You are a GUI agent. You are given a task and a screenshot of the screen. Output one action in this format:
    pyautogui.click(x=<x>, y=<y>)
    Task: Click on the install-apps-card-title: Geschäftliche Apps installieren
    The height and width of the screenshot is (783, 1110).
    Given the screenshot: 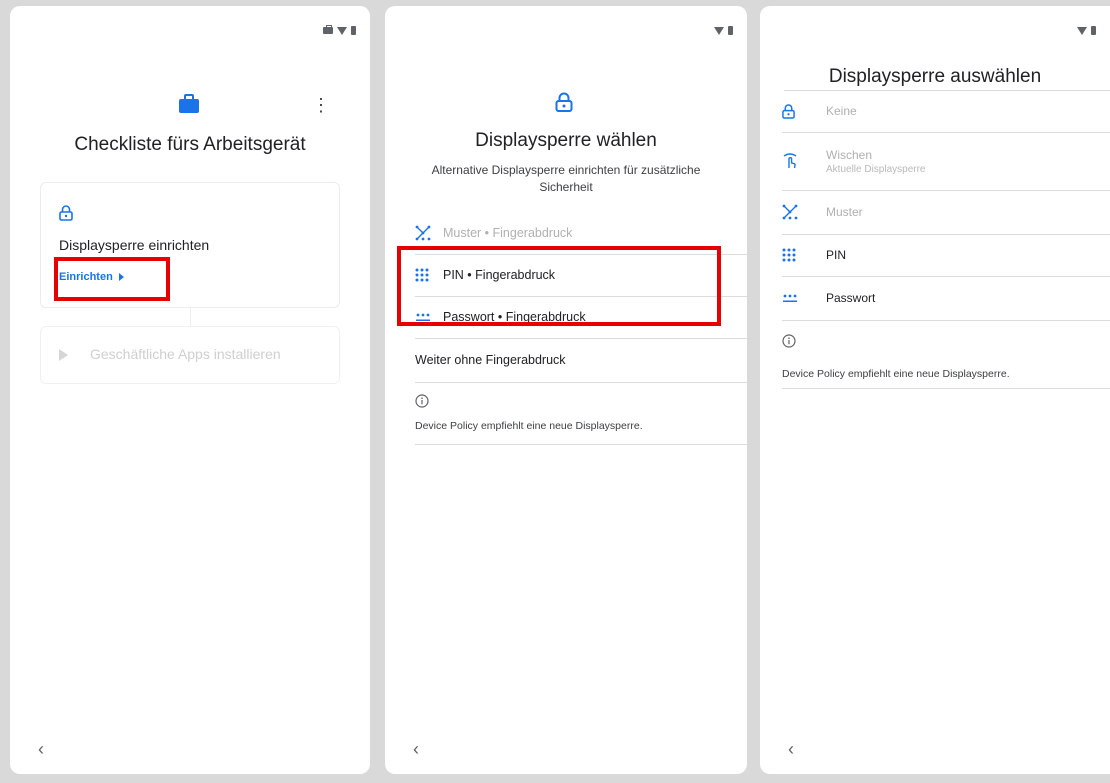 What is the action you would take?
    pyautogui.click(x=185, y=354)
    